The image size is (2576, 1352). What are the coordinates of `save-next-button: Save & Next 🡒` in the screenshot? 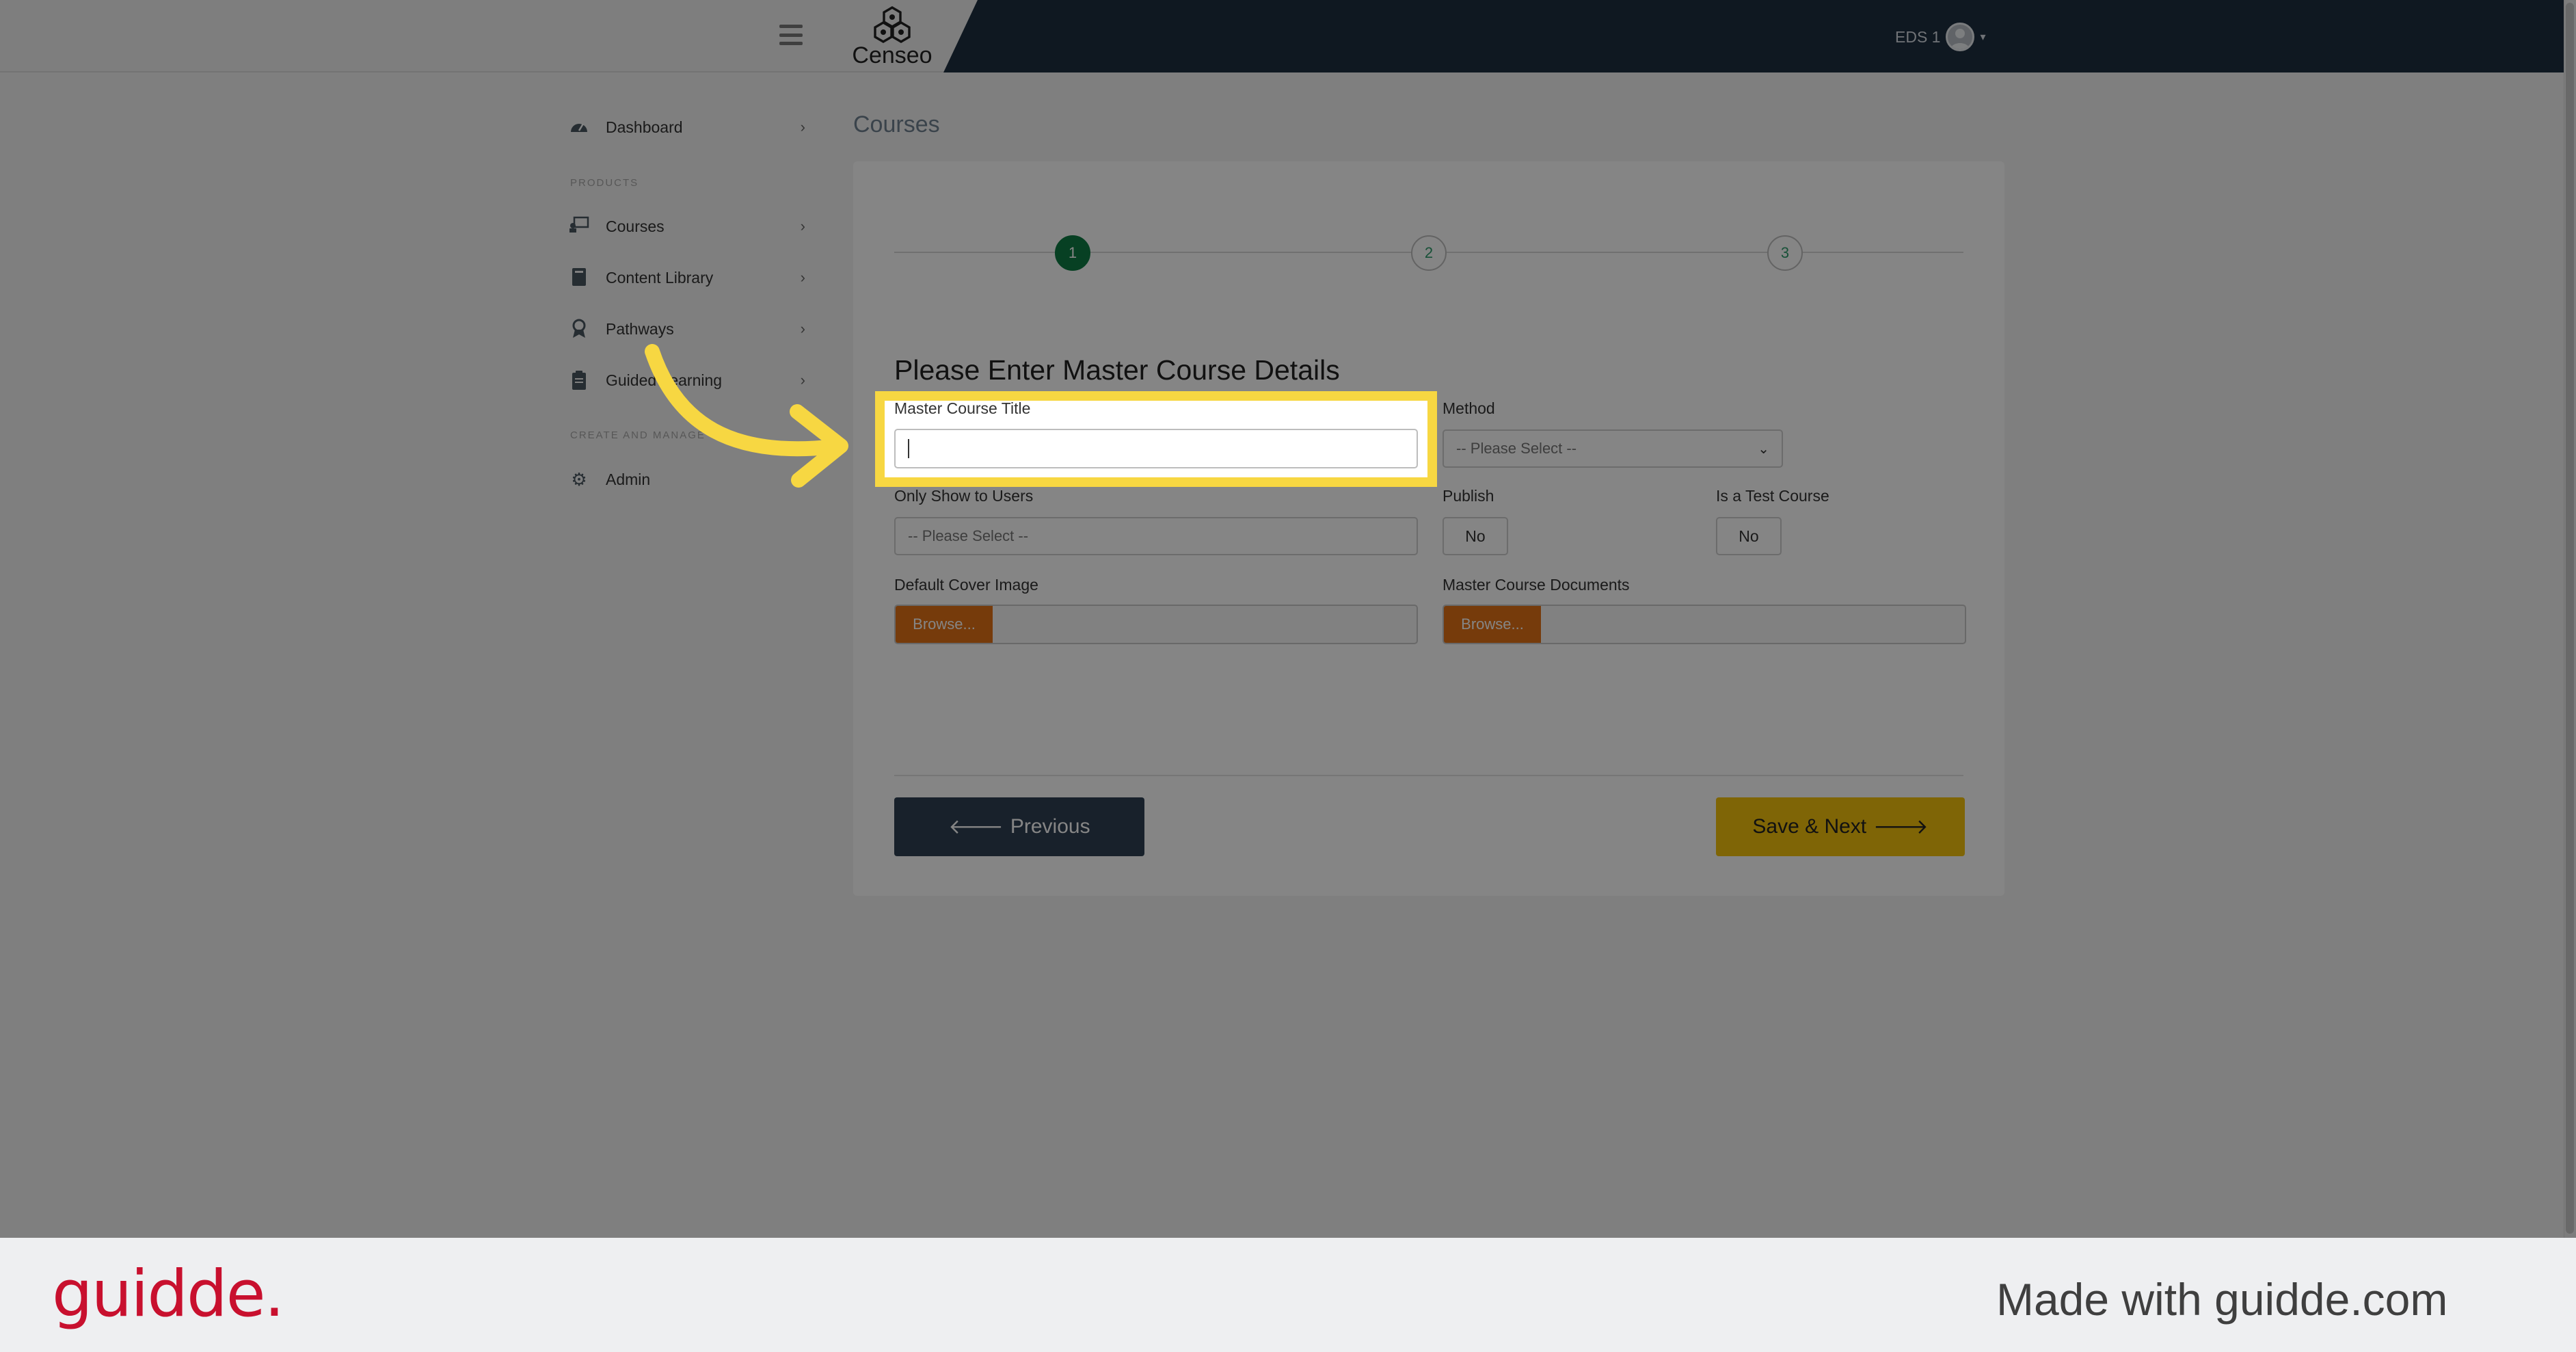 It's located at (1840, 826).